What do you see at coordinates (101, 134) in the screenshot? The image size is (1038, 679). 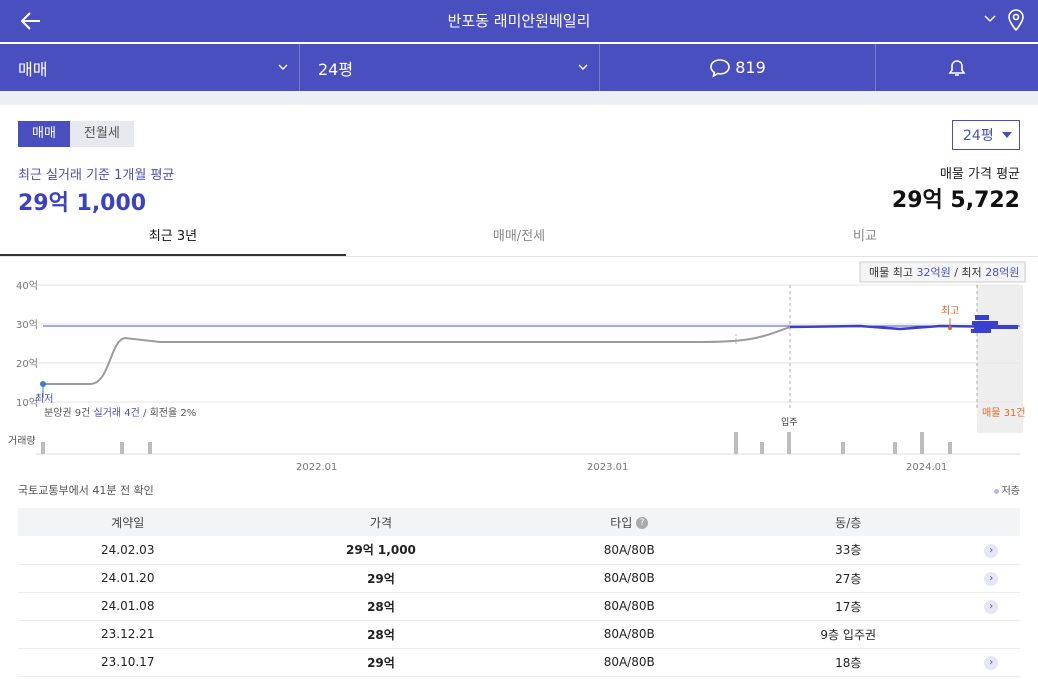 I see `segment-rent: 전월세` at bounding box center [101, 134].